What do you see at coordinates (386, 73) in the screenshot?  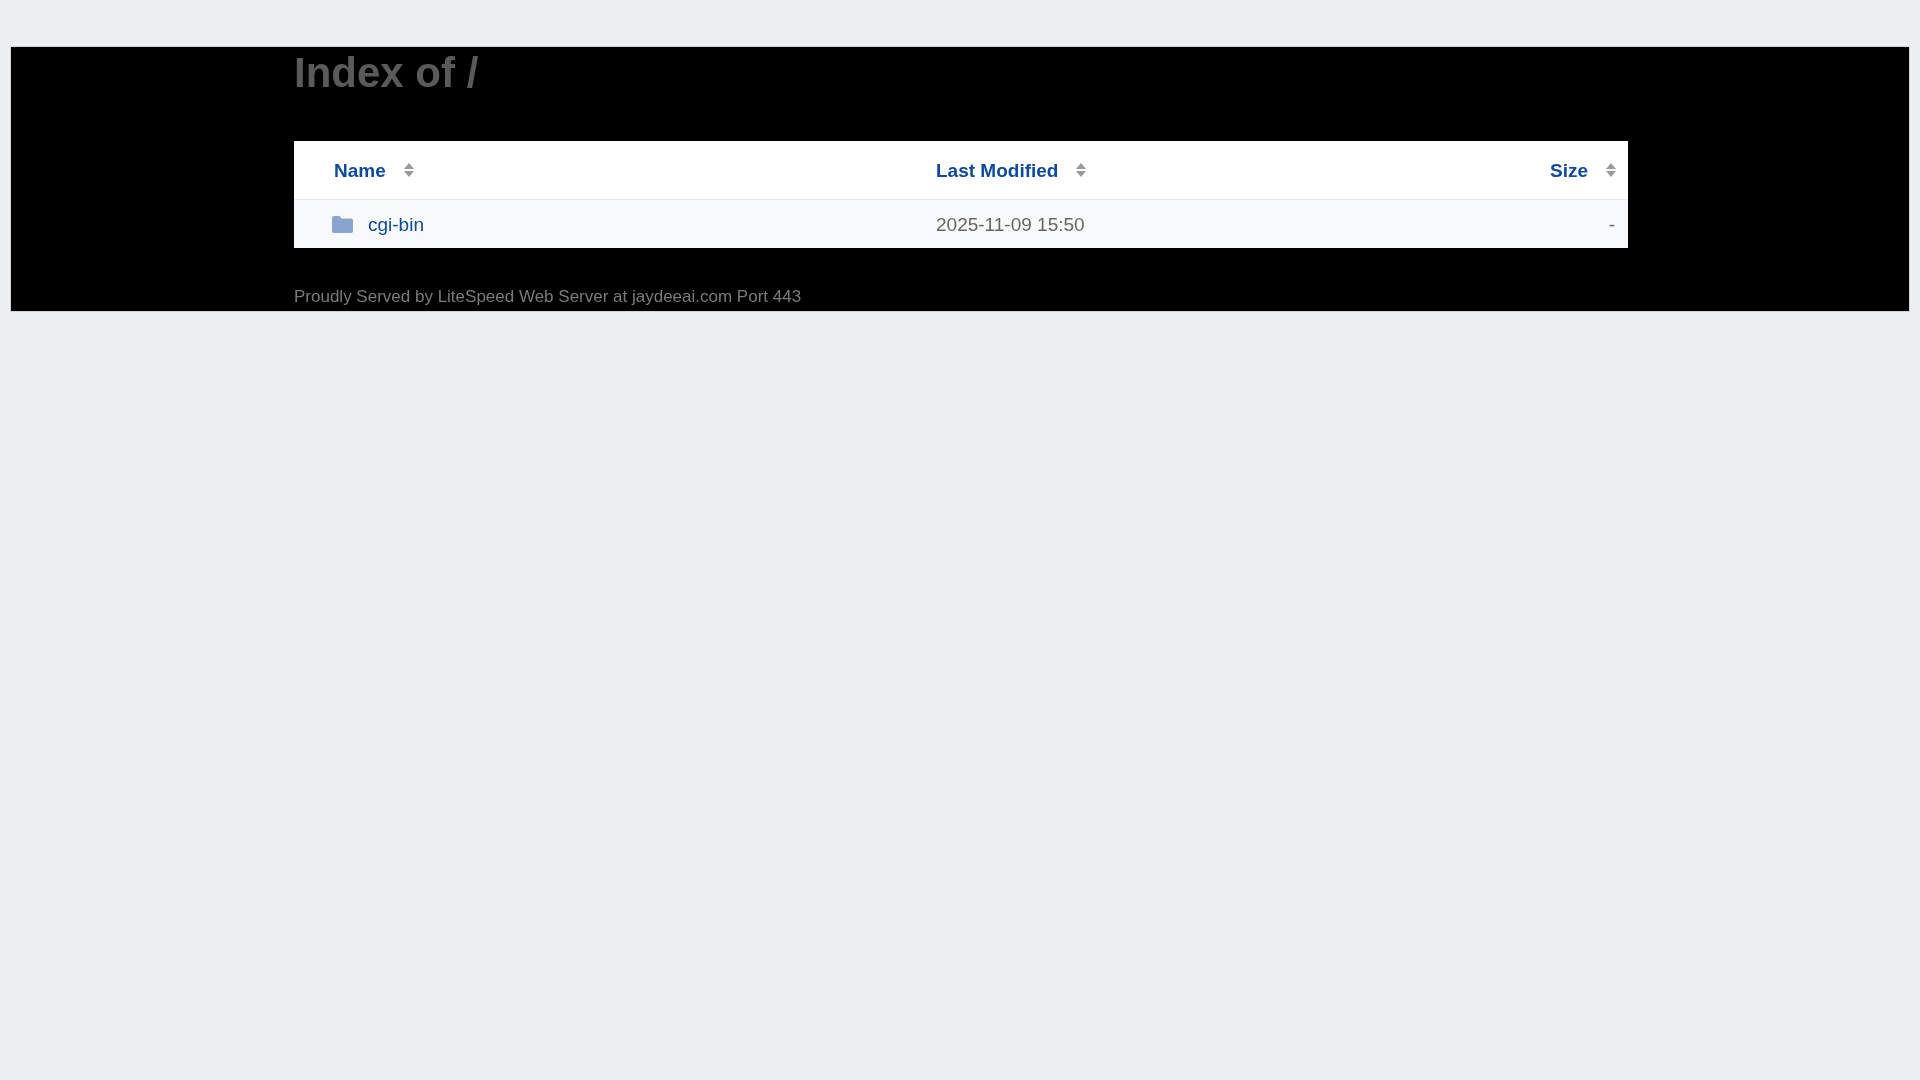 I see `page-title: Index of /` at bounding box center [386, 73].